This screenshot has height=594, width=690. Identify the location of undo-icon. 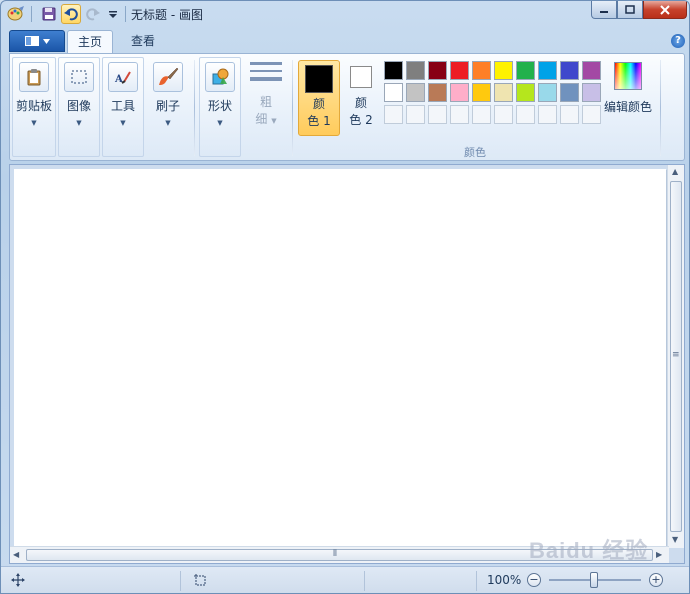
(71, 14).